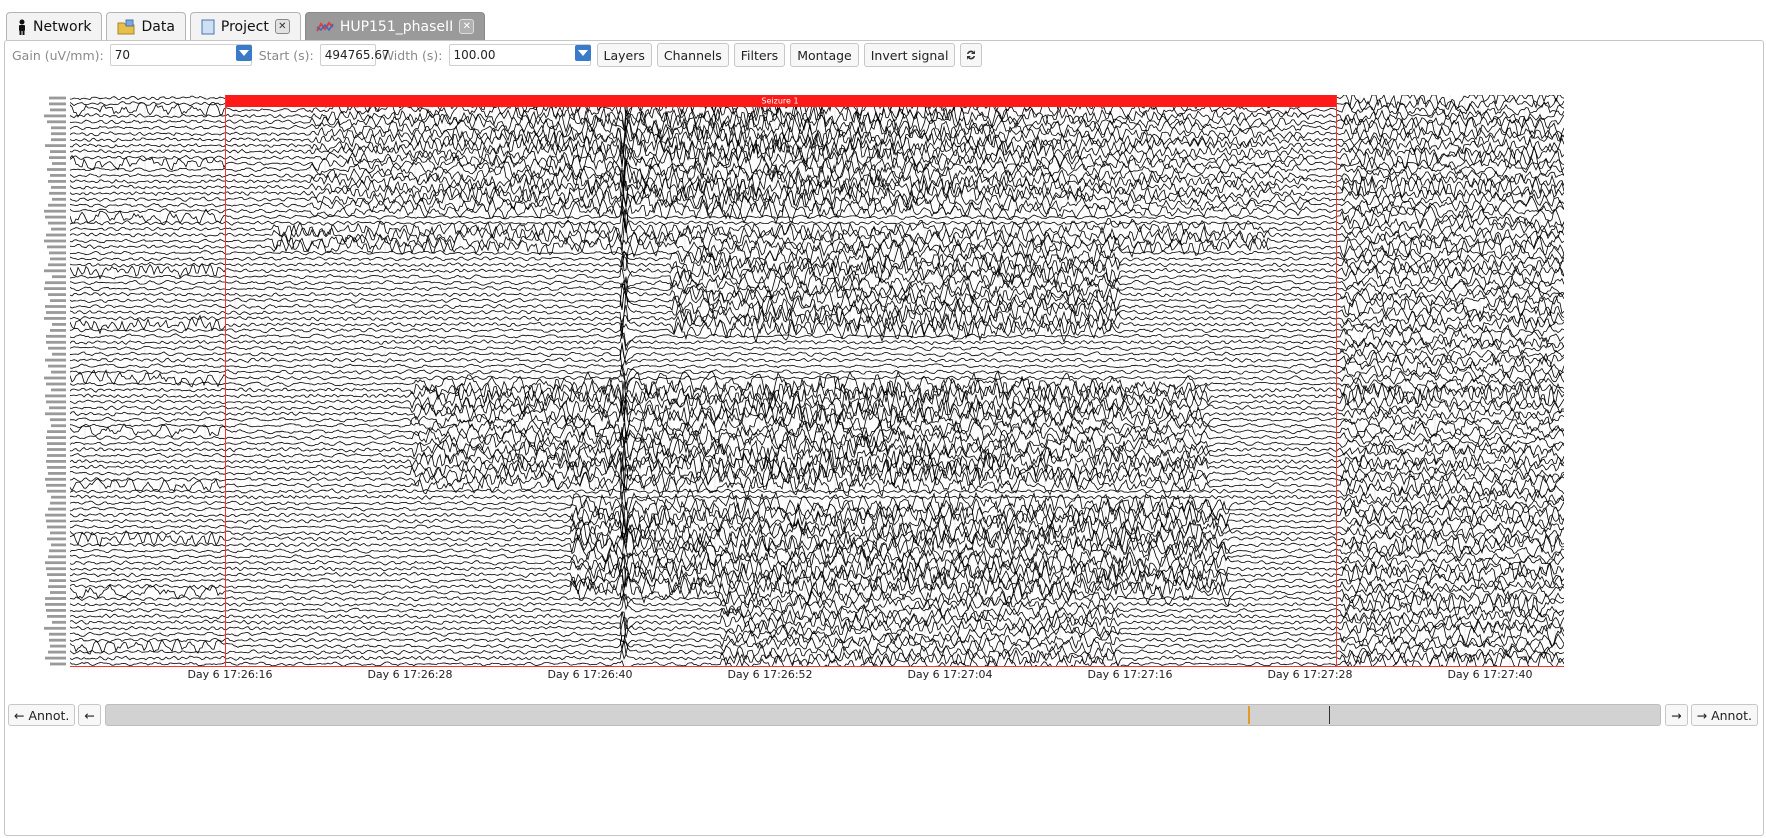  What do you see at coordinates (410, 674) in the screenshot?
I see `time-label: Day 6 17:26:28` at bounding box center [410, 674].